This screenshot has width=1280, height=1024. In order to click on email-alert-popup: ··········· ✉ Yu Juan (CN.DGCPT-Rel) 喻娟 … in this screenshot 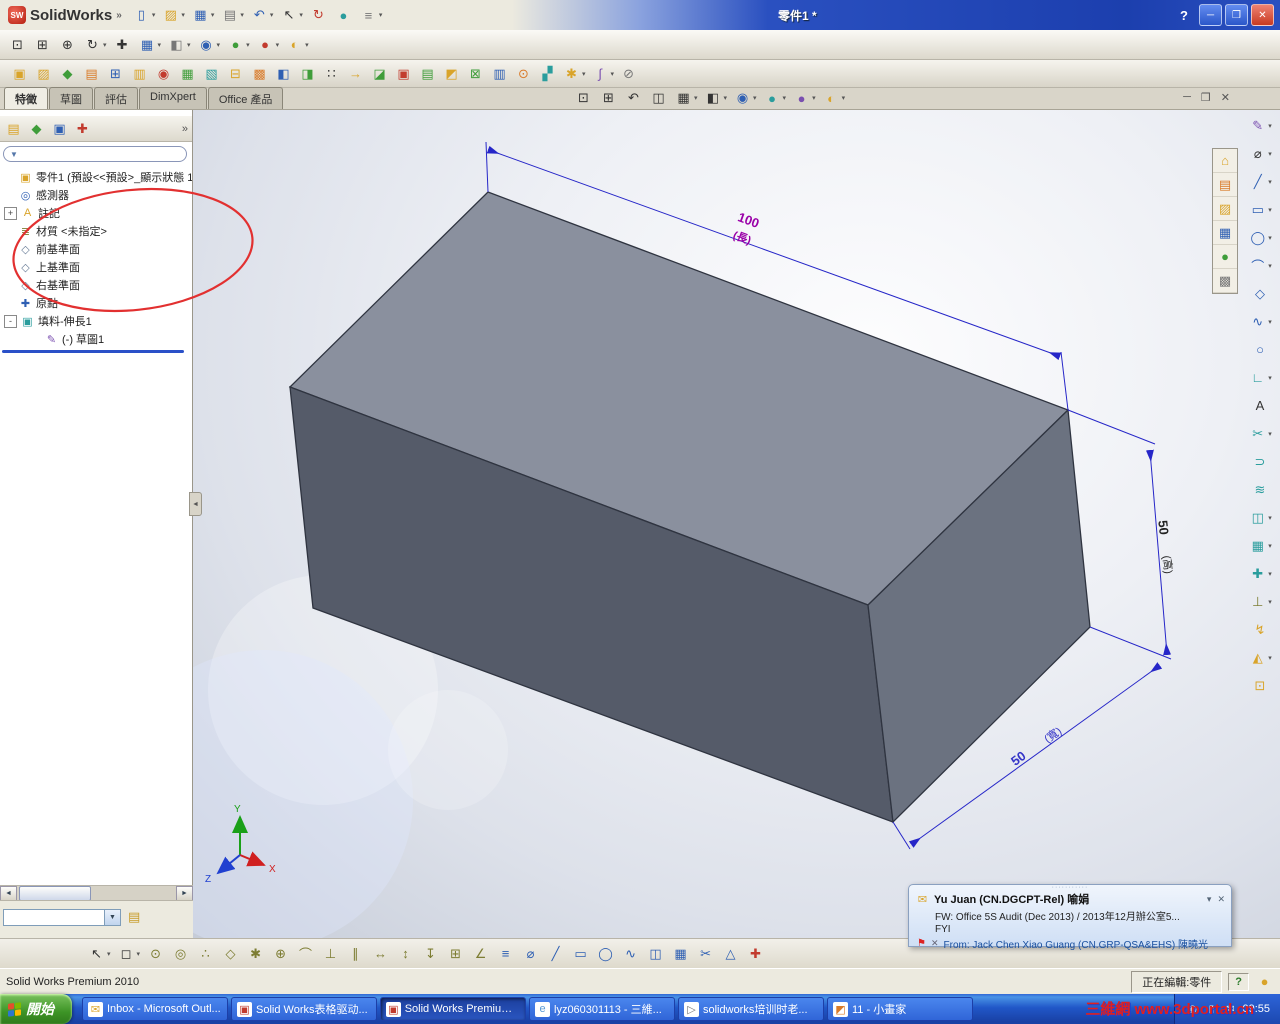, I will do `click(1070, 917)`.